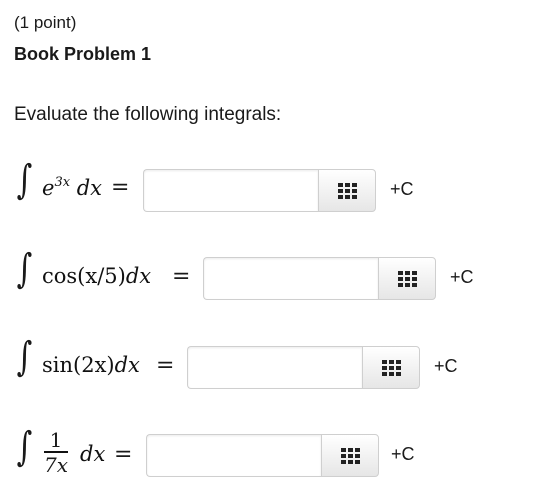 This screenshot has width=539, height=497. What do you see at coordinates (48, 188) in the screenshot?
I see `integrand-base: e` at bounding box center [48, 188].